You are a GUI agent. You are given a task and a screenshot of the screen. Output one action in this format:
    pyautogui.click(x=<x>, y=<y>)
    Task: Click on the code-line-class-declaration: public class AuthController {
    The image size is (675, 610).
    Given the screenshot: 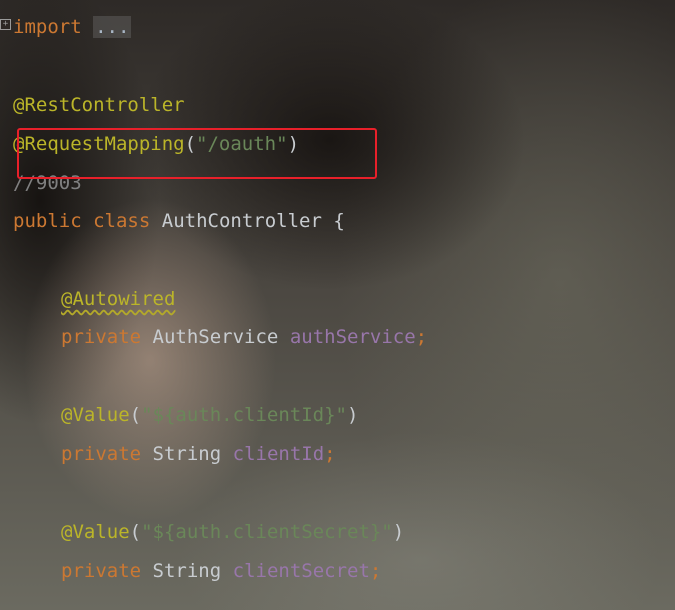 What is the action you would take?
    pyautogui.click(x=179, y=221)
    